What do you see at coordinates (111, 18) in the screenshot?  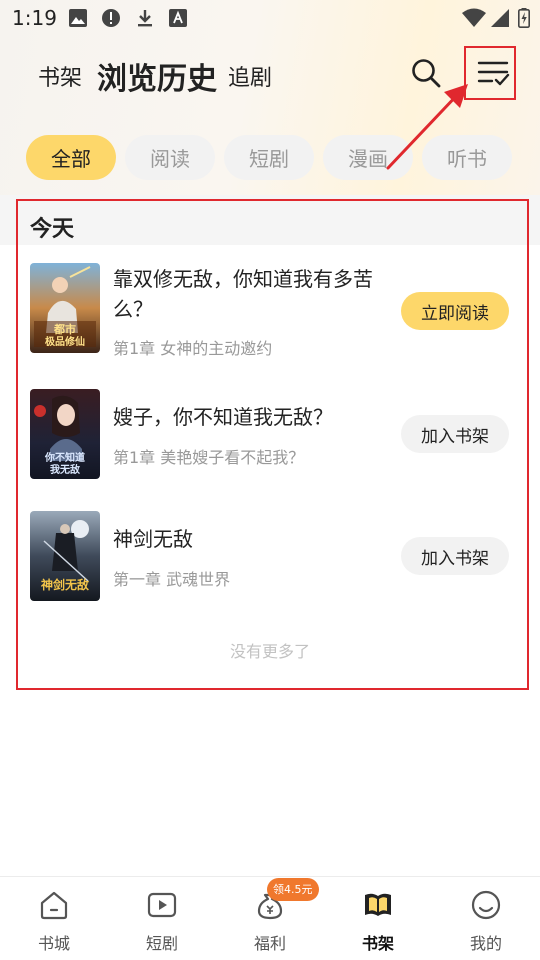 I see `alert-circle-icon` at bounding box center [111, 18].